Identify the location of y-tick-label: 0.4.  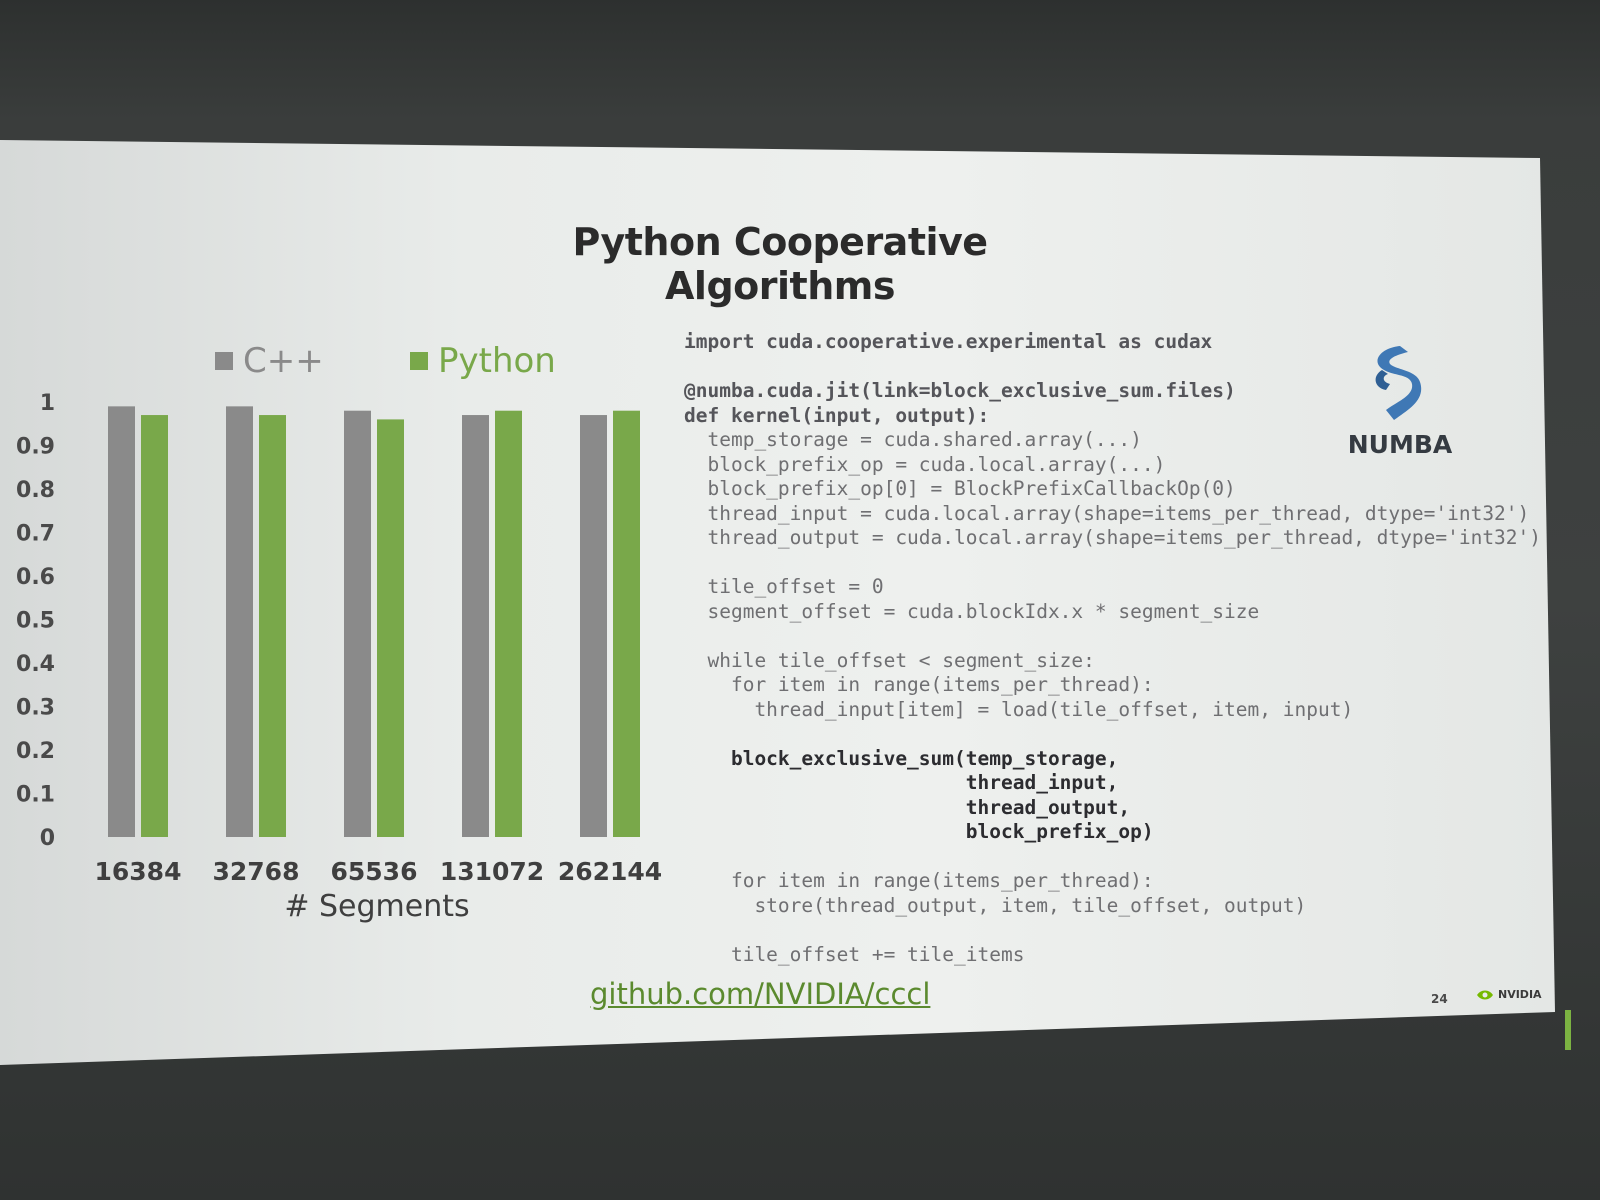
(35, 664).